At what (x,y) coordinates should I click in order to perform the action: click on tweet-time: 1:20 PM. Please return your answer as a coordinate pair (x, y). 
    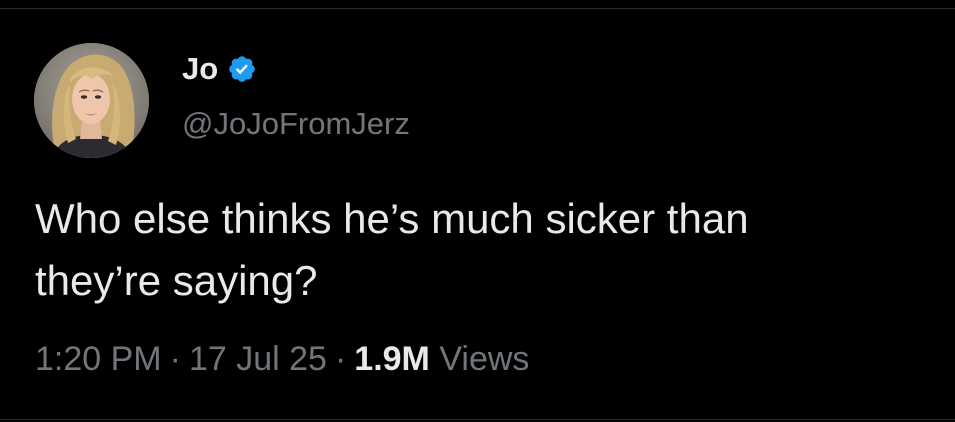
    Looking at the image, I should click on (98, 359).